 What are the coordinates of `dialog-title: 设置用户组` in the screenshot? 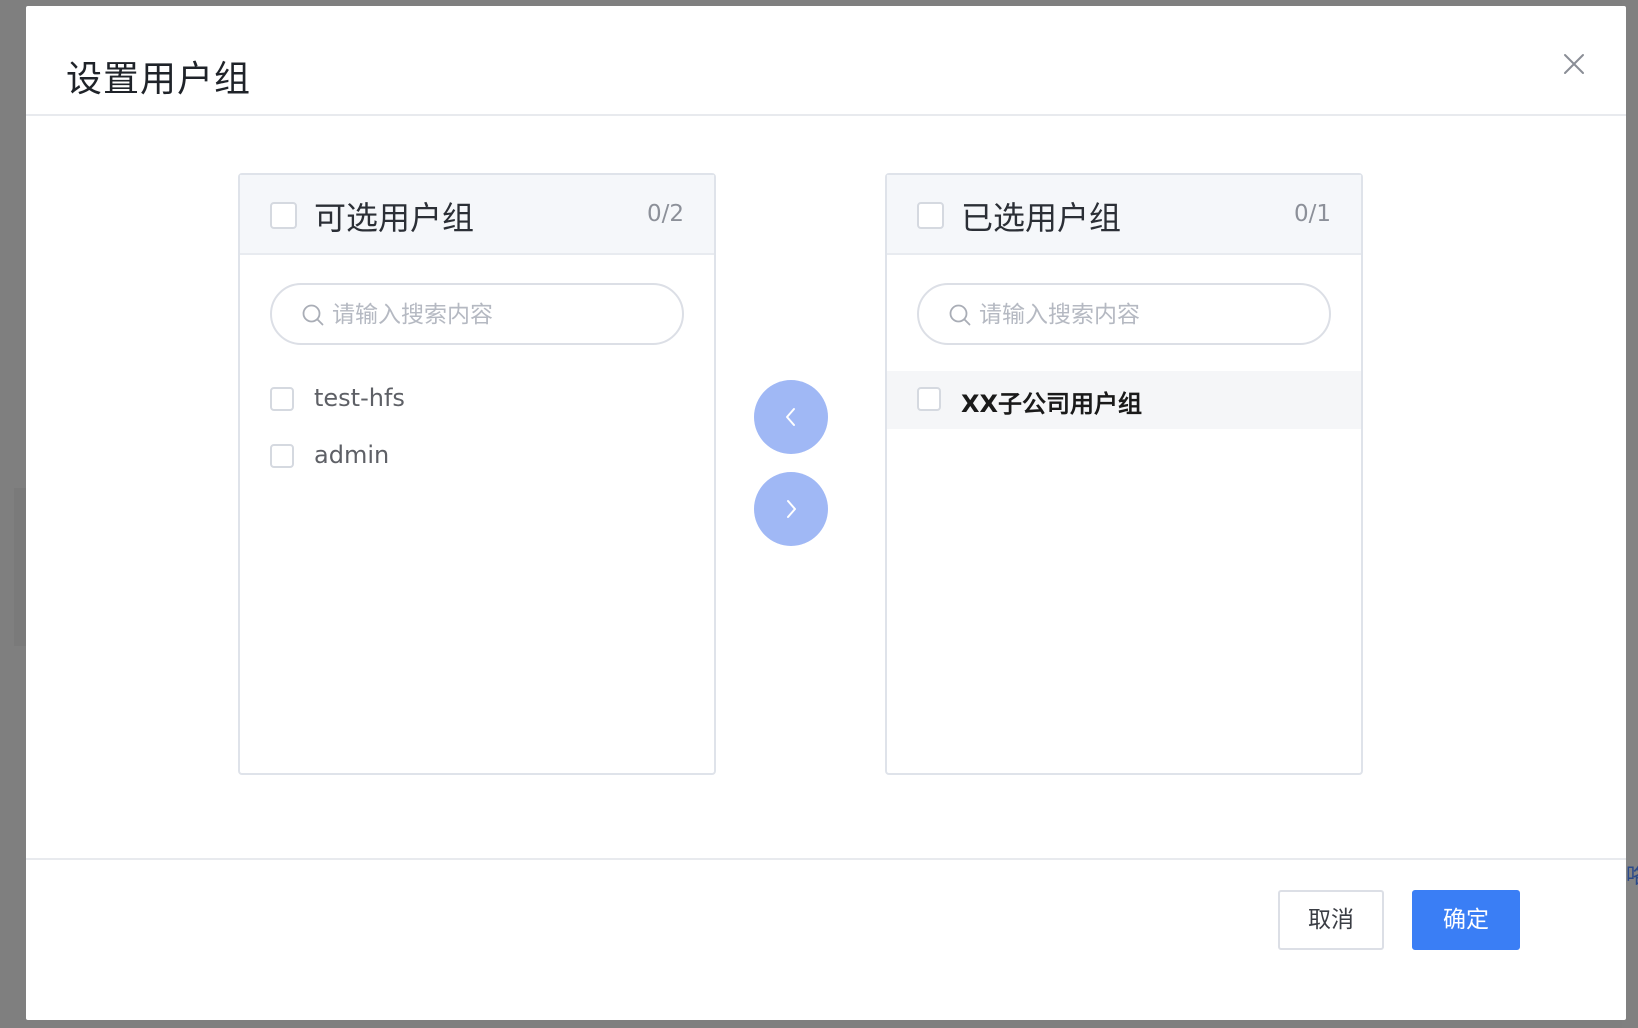 It's located at (159, 79).